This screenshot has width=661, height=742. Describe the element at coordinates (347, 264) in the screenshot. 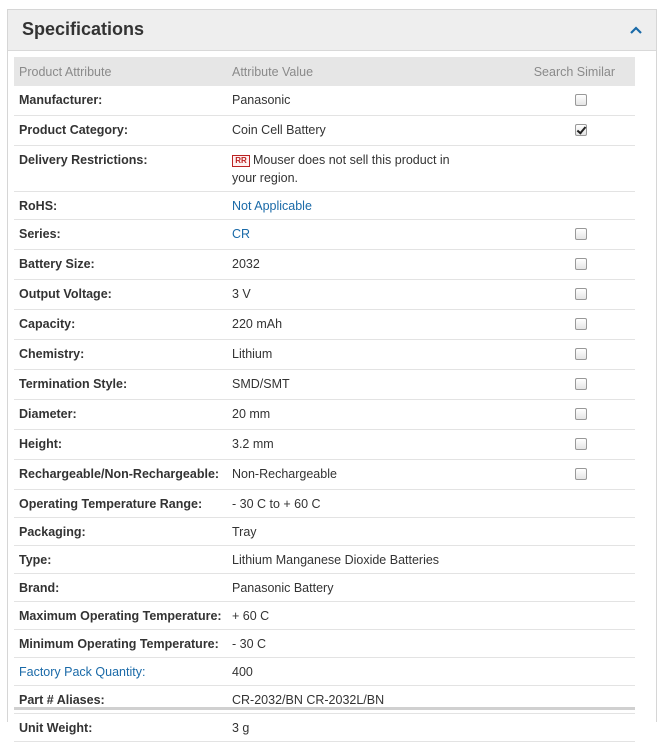

I see `attribute-value-cell: 2032` at that location.